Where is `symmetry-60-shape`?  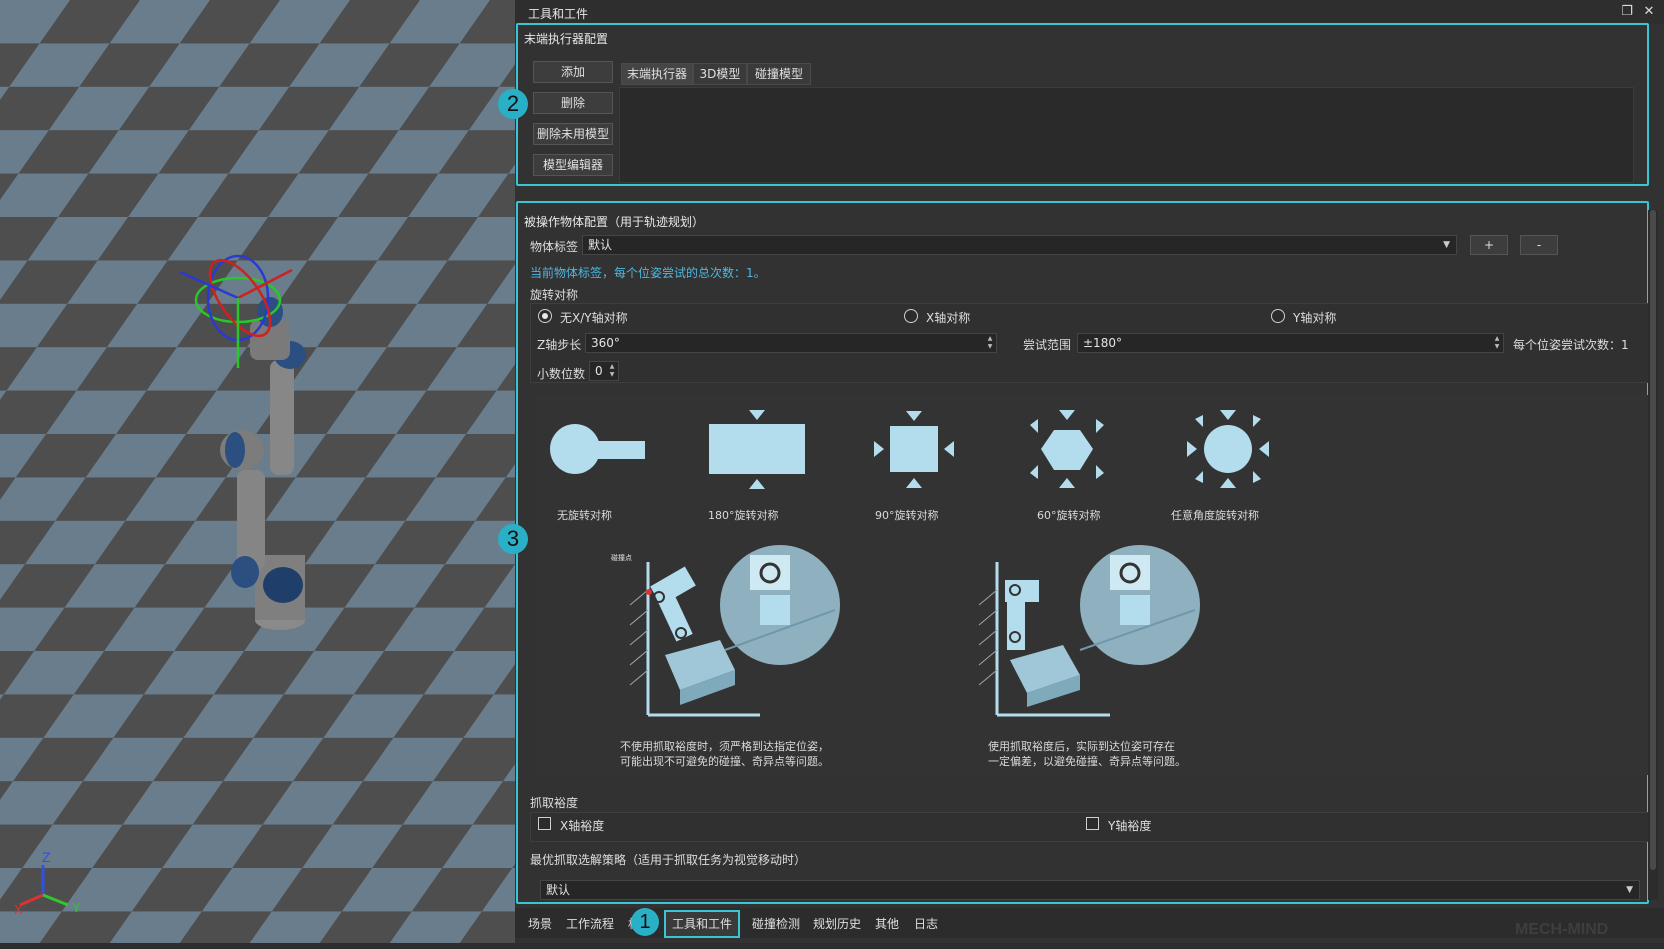 symmetry-60-shape is located at coordinates (1067, 450).